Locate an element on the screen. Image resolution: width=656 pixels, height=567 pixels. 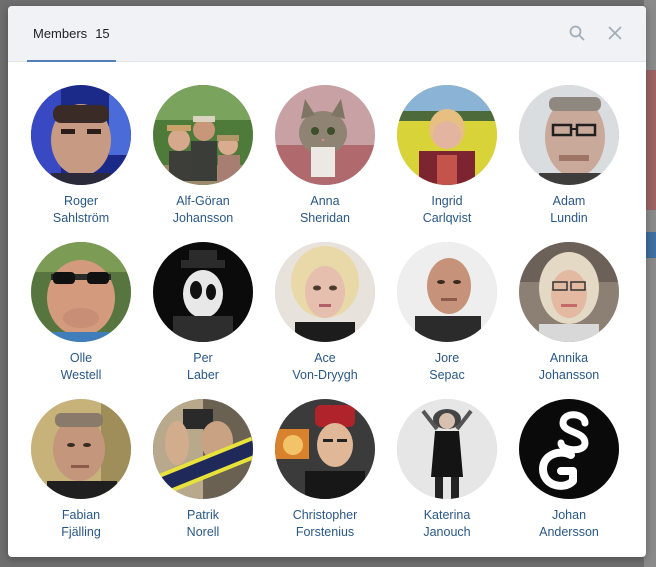
member-card: Ingrid Carlqvist is located at coordinates (447, 156).